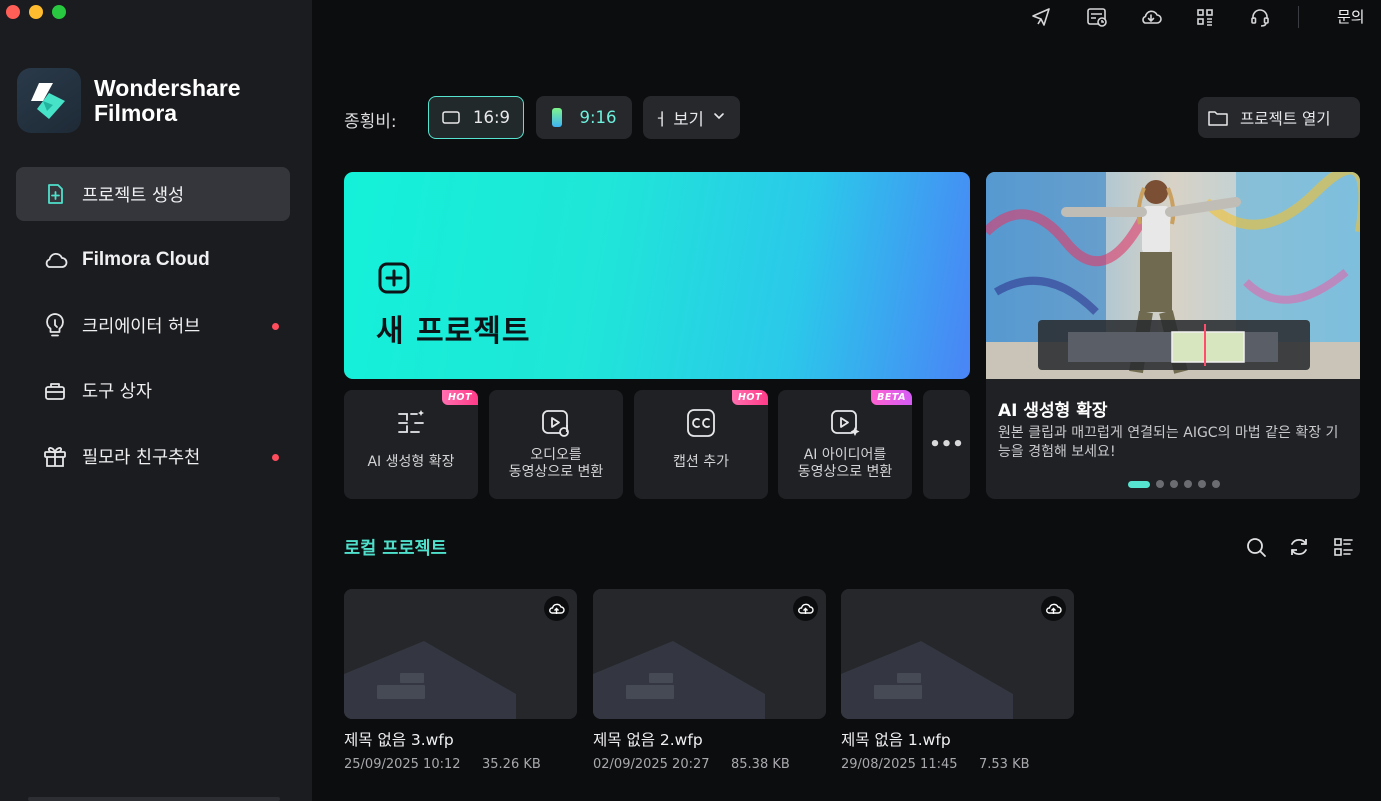  Describe the element at coordinates (1260, 17) in the screenshot. I see `headset-icon` at that location.